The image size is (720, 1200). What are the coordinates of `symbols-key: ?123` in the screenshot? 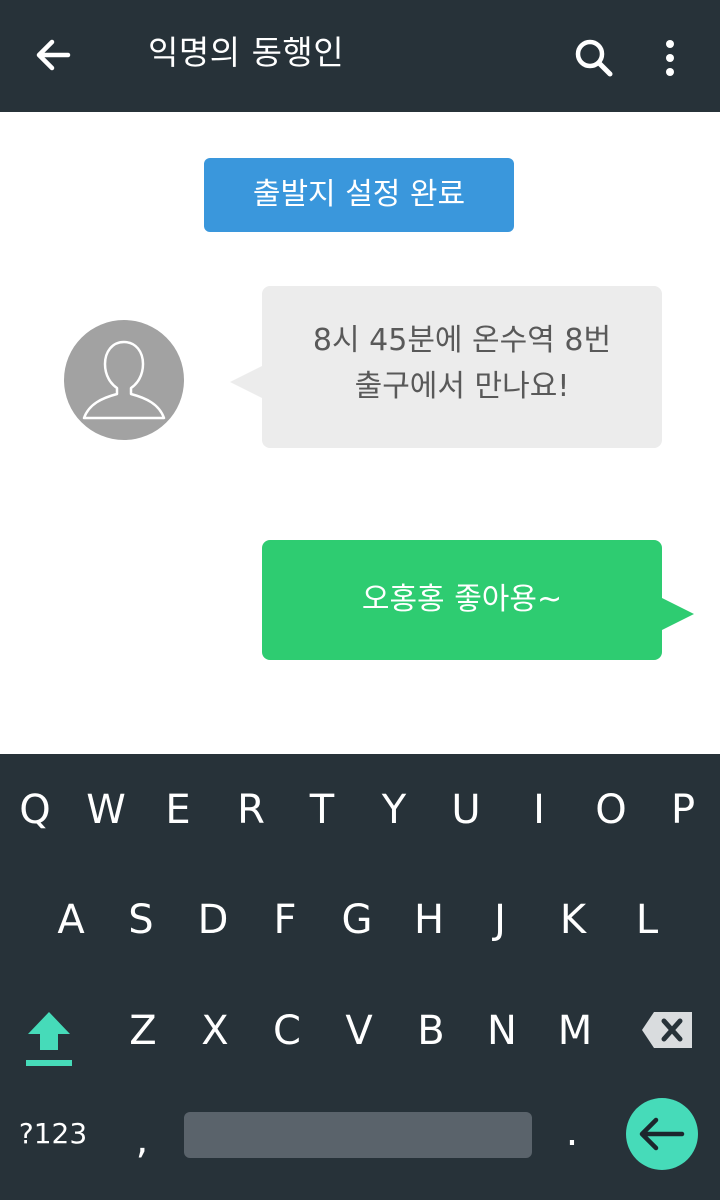 It's located at (53, 1134).